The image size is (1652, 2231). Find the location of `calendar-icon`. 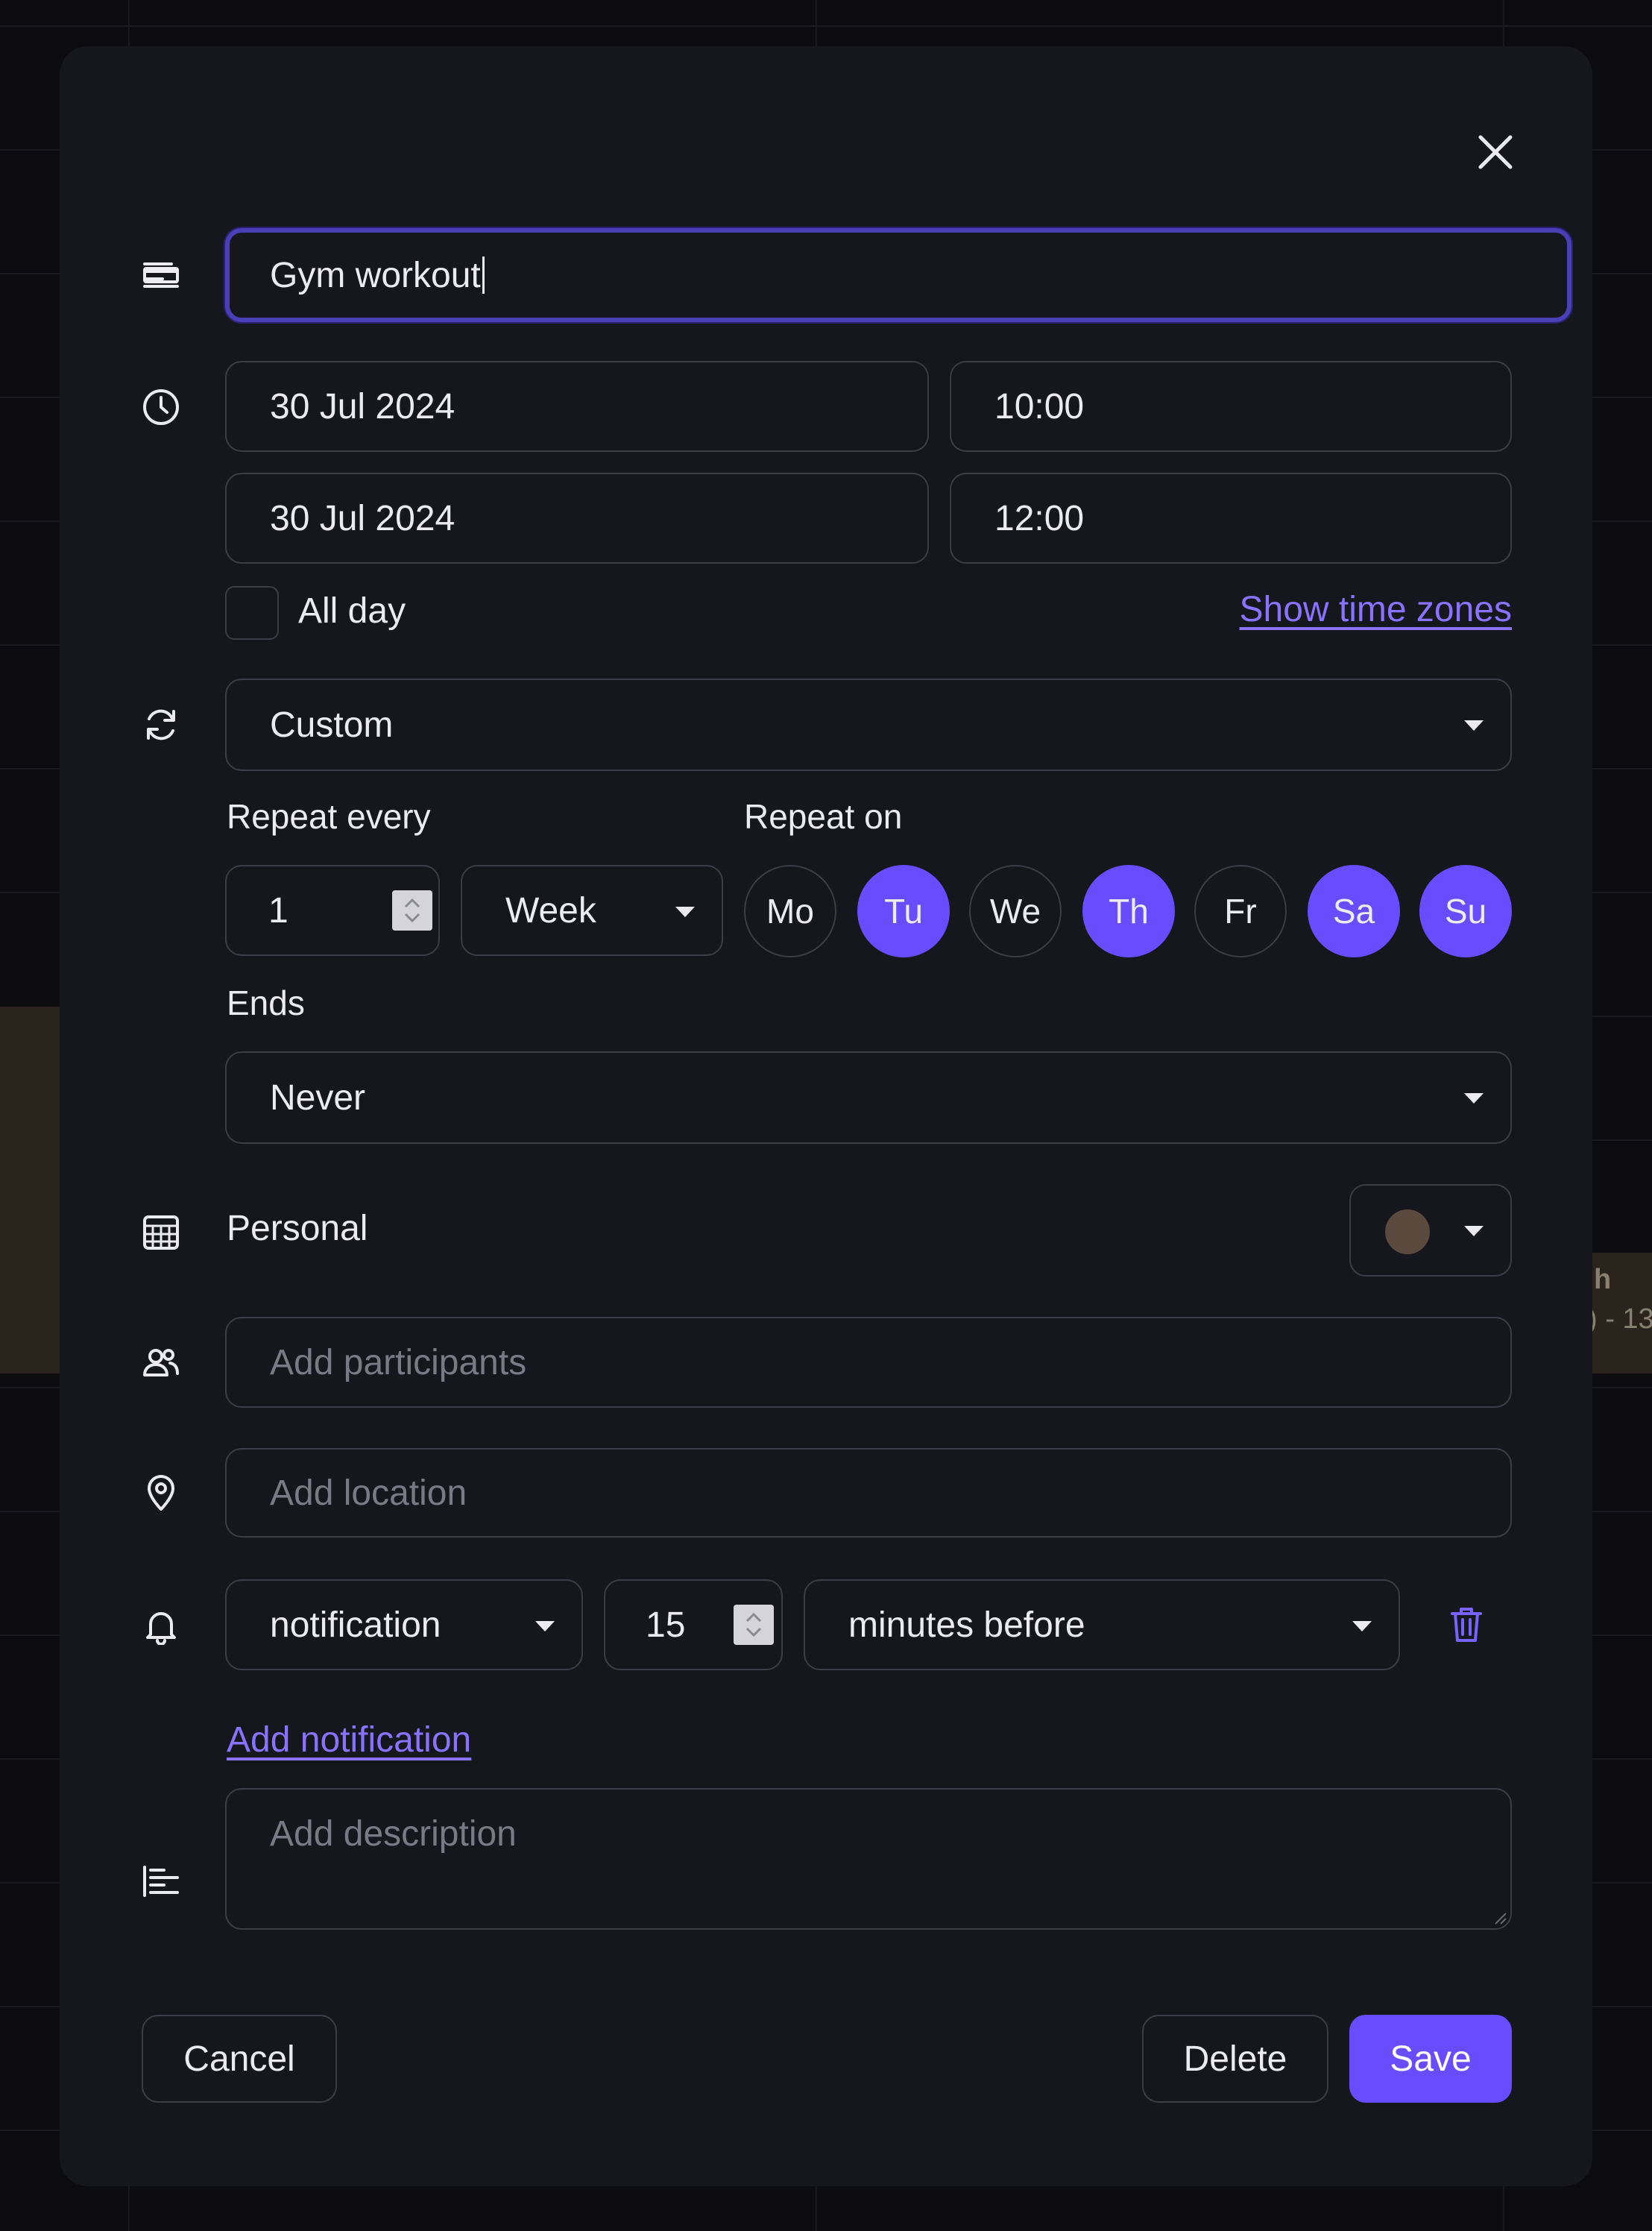

calendar-icon is located at coordinates (161, 1232).